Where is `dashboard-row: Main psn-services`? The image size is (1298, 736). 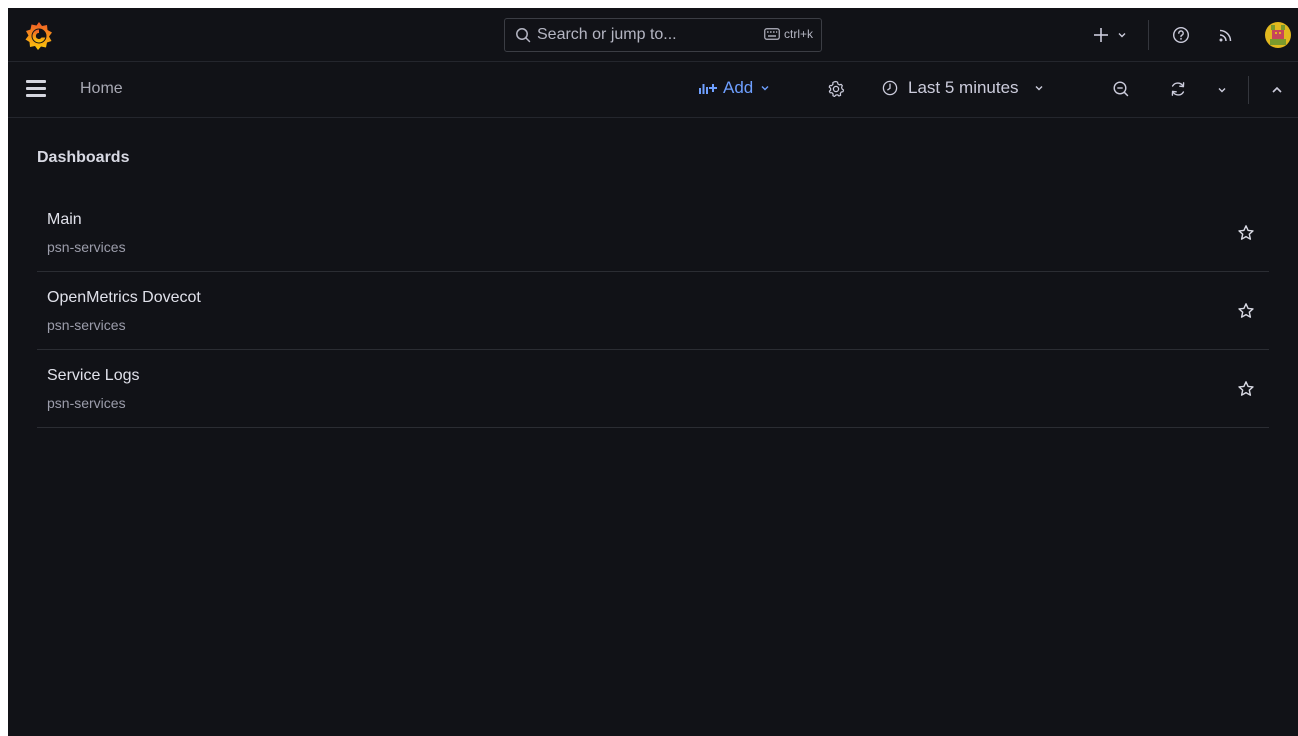 dashboard-row: Main psn-services is located at coordinates (653, 233).